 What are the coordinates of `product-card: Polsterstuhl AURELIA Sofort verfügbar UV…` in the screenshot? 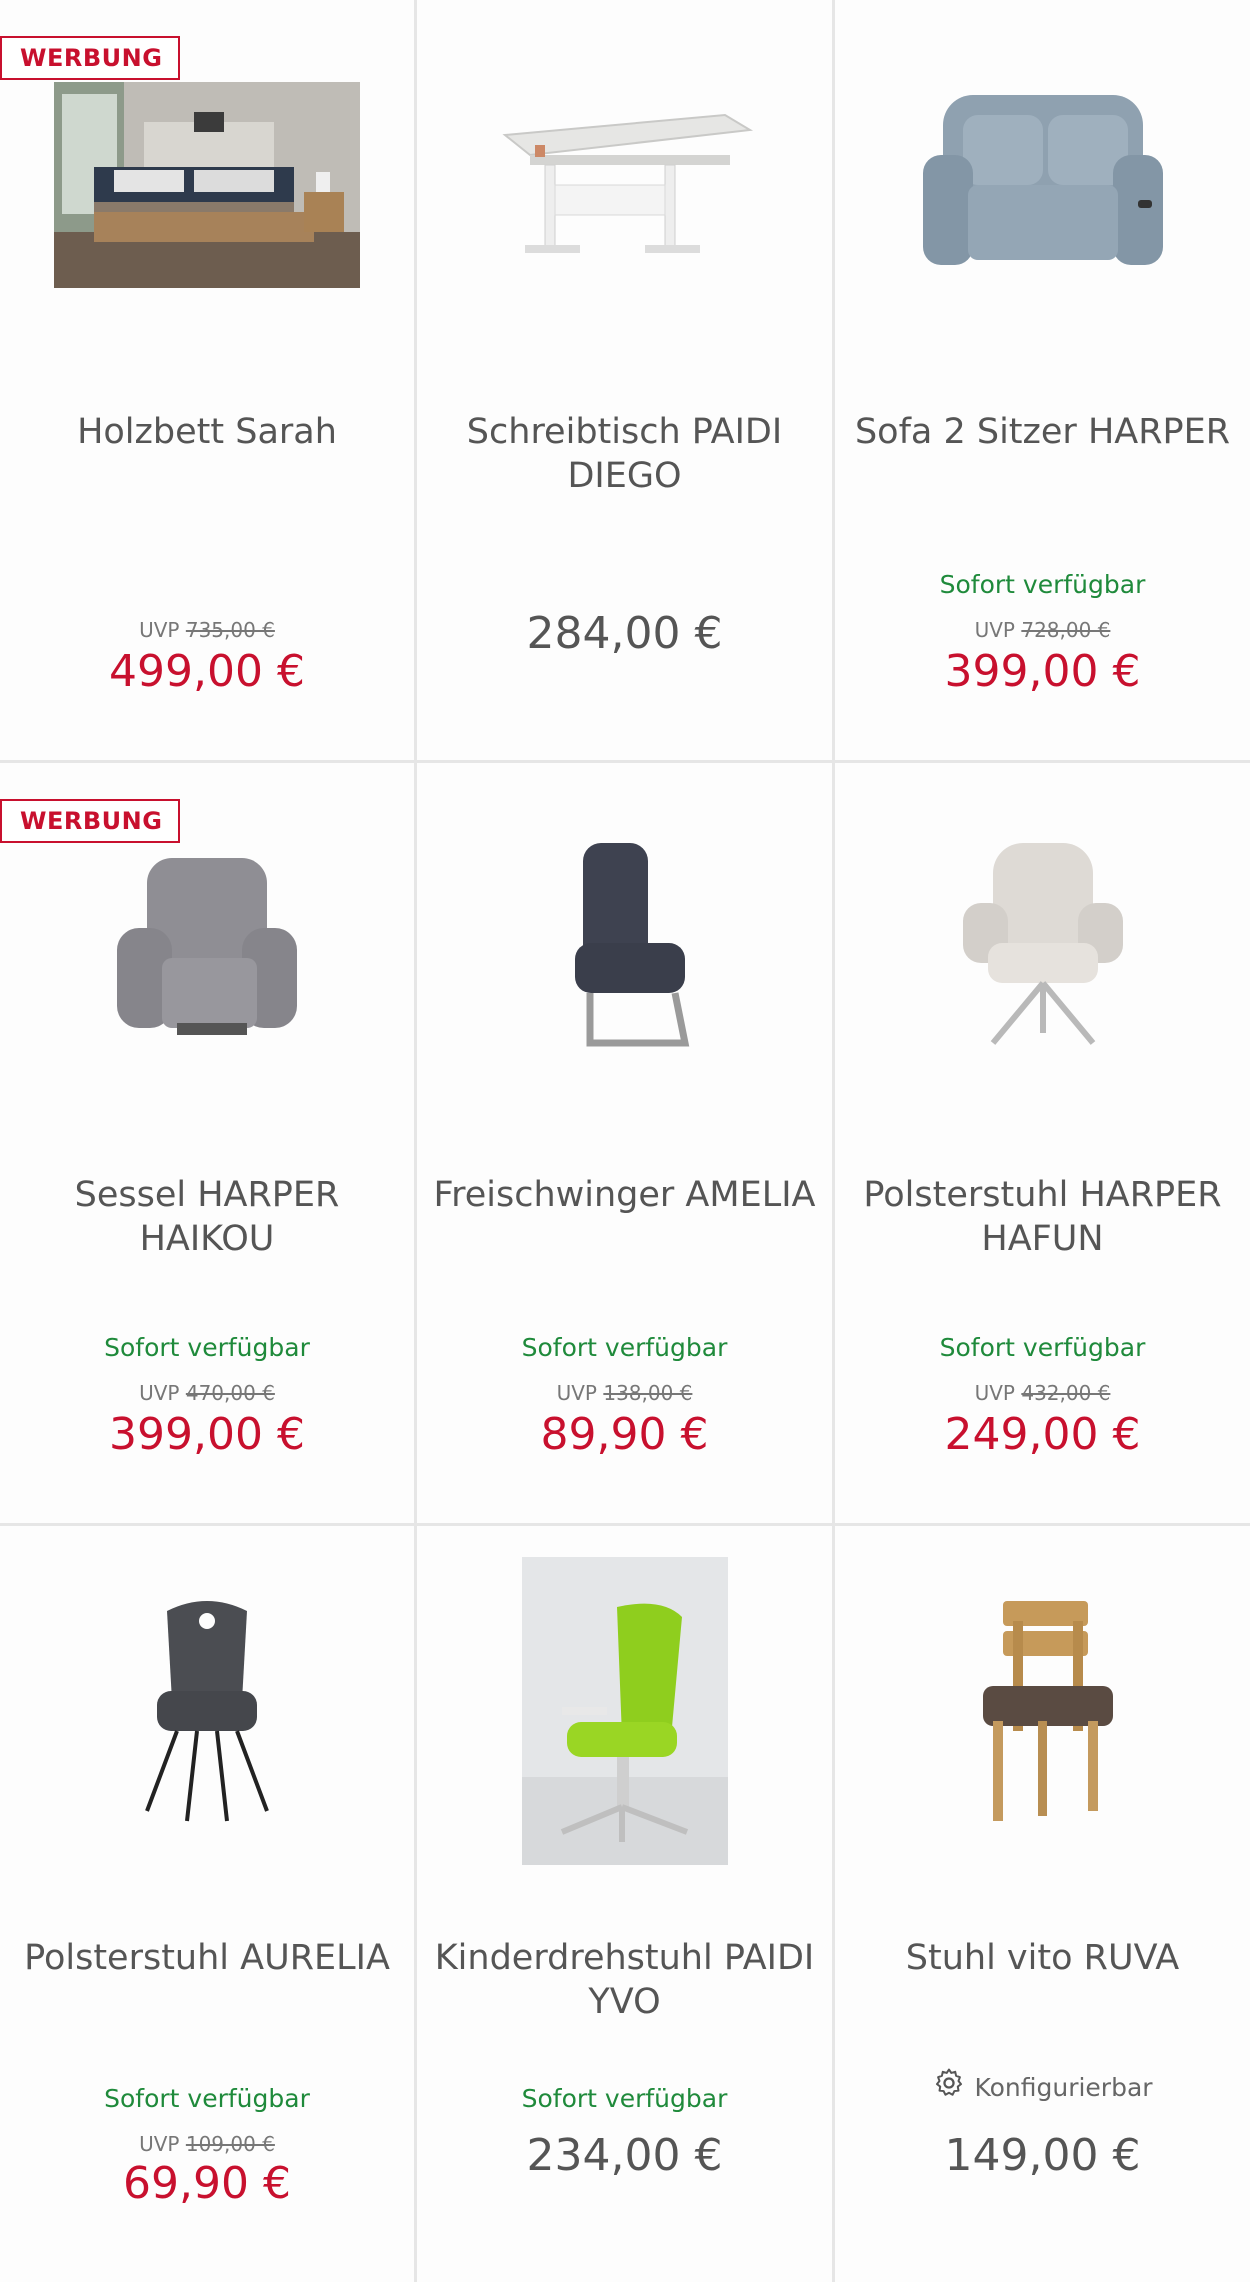 It's located at (208, 1904).